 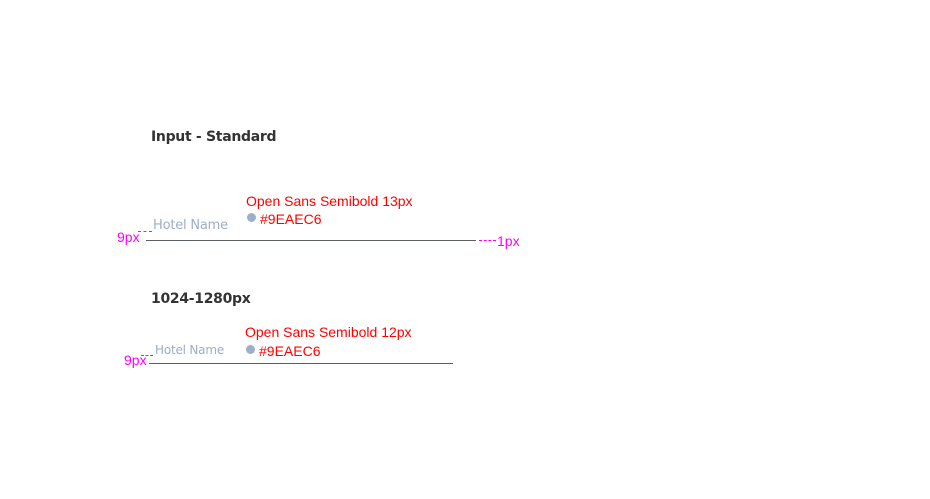 I want to click on hotel-name-input-standard: Hotel Name, so click(x=311, y=228).